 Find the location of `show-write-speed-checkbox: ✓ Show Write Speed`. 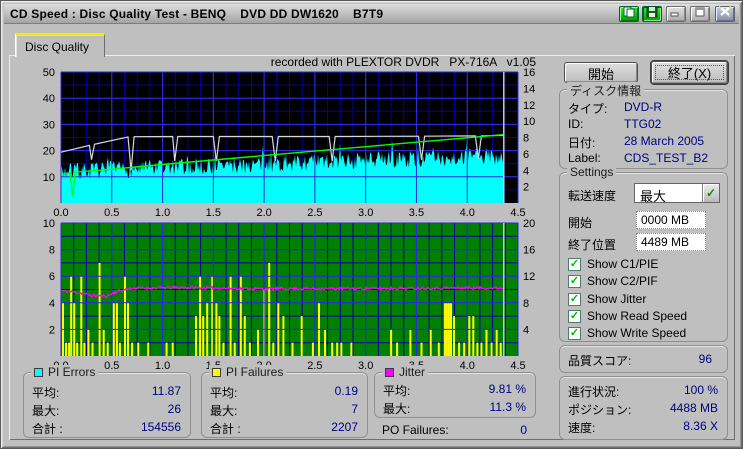

show-write-speed-checkbox: ✓ Show Write Speed is located at coordinates (627, 333).